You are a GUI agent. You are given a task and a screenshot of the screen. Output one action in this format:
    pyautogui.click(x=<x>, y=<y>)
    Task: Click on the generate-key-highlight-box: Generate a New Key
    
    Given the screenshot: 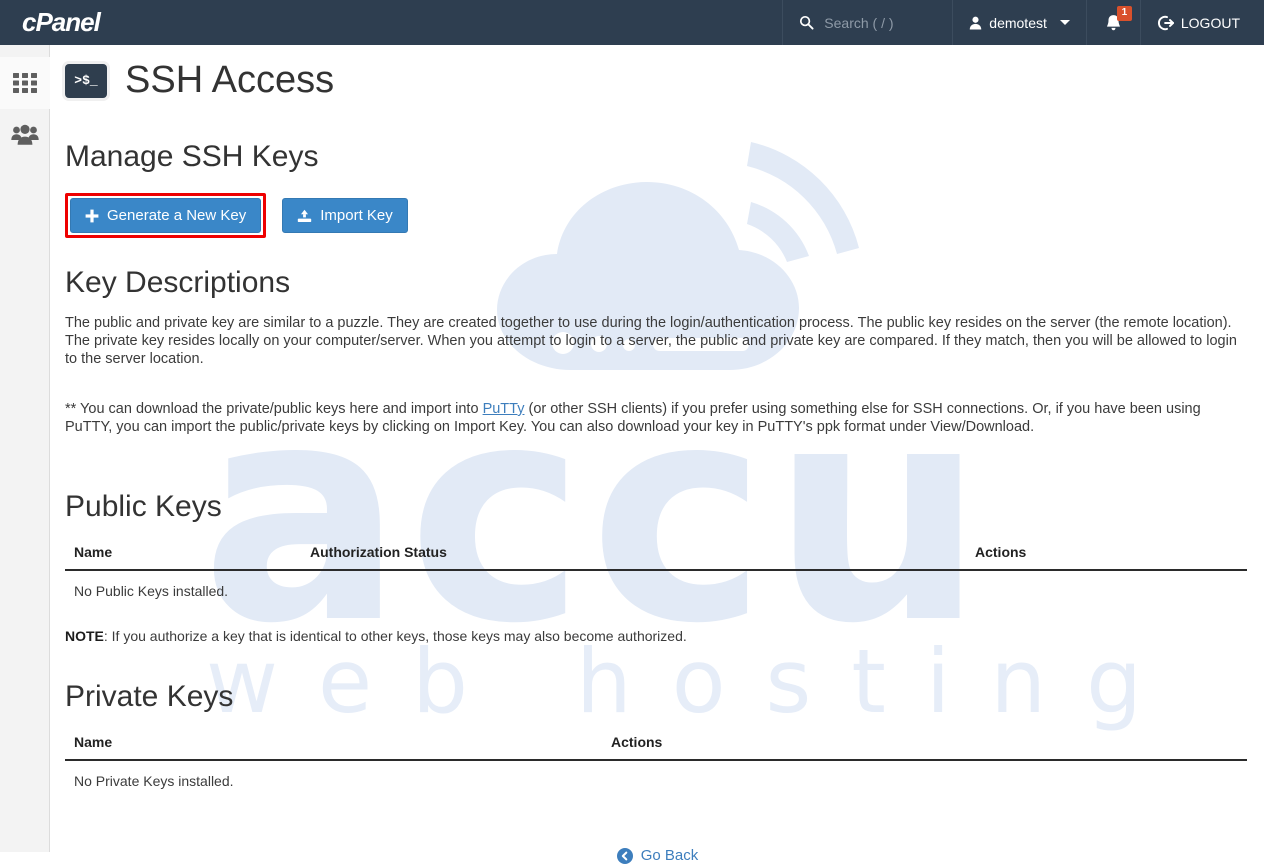 What is the action you would take?
    pyautogui.click(x=166, y=215)
    